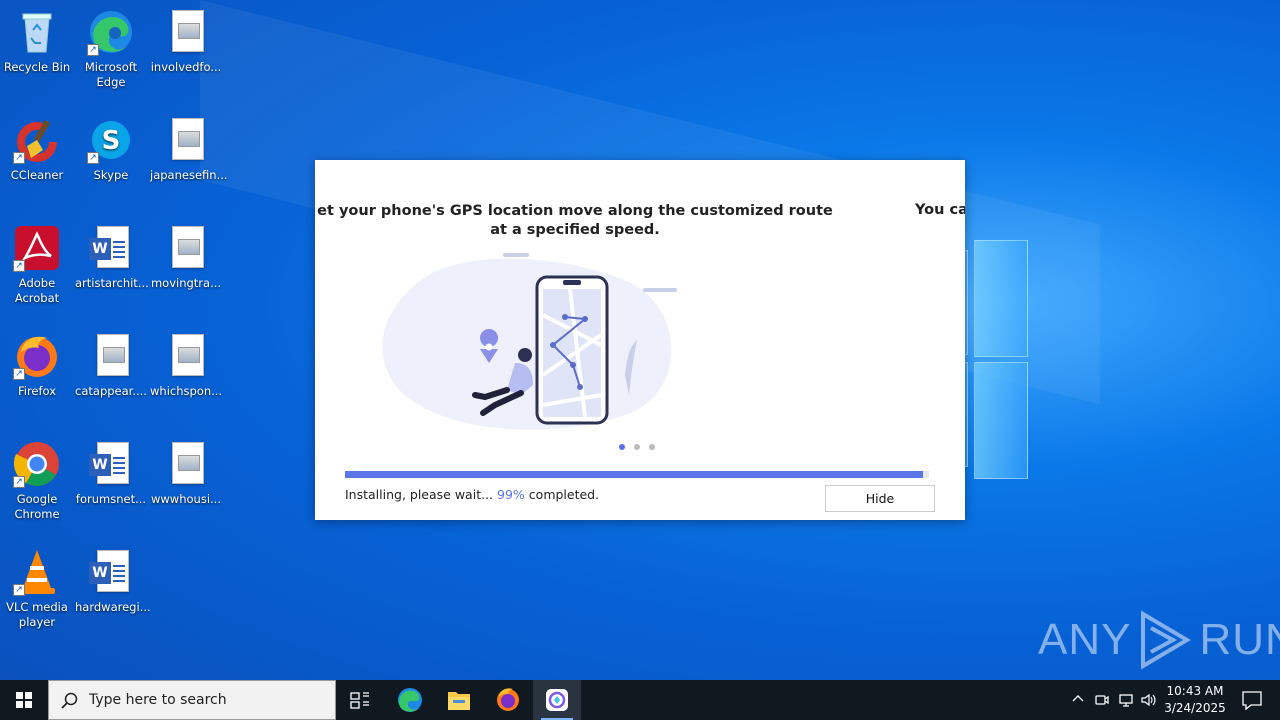 The image size is (1280, 720). Describe the element at coordinates (111, 74) in the screenshot. I see `icon-label: Microsoft Edge` at that location.